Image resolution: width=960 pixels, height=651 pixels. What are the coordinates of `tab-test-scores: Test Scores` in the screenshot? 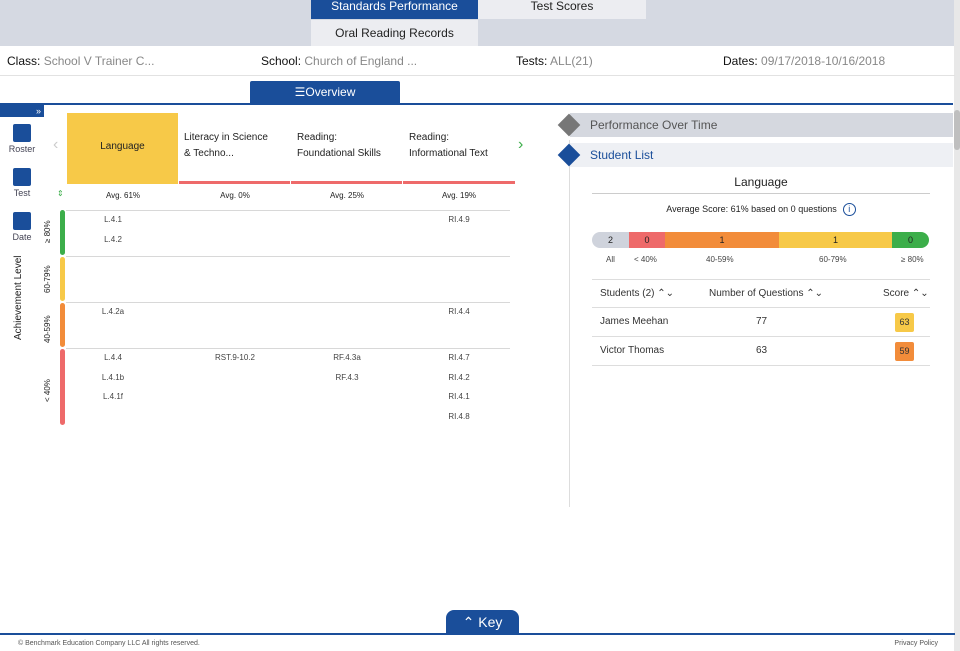 It's located at (562, 9).